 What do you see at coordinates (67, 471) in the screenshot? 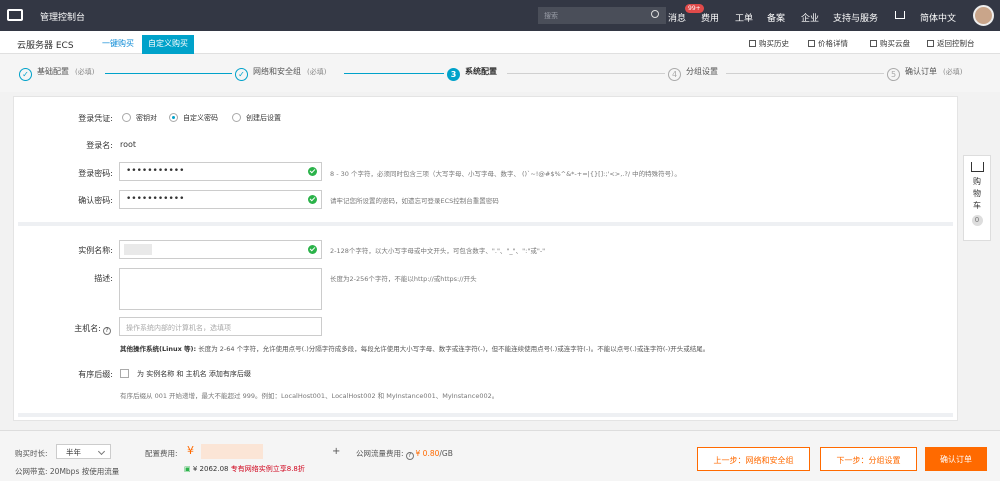
I see `bandwidth-summary: 公网带宽: 20Mbps 按使用流量` at bounding box center [67, 471].